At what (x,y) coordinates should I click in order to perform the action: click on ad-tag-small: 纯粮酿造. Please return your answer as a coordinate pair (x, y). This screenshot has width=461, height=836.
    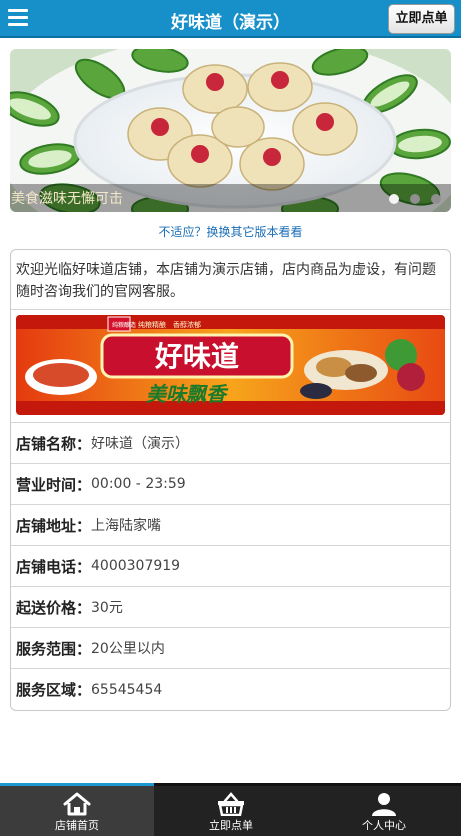
    Looking at the image, I should click on (124, 325).